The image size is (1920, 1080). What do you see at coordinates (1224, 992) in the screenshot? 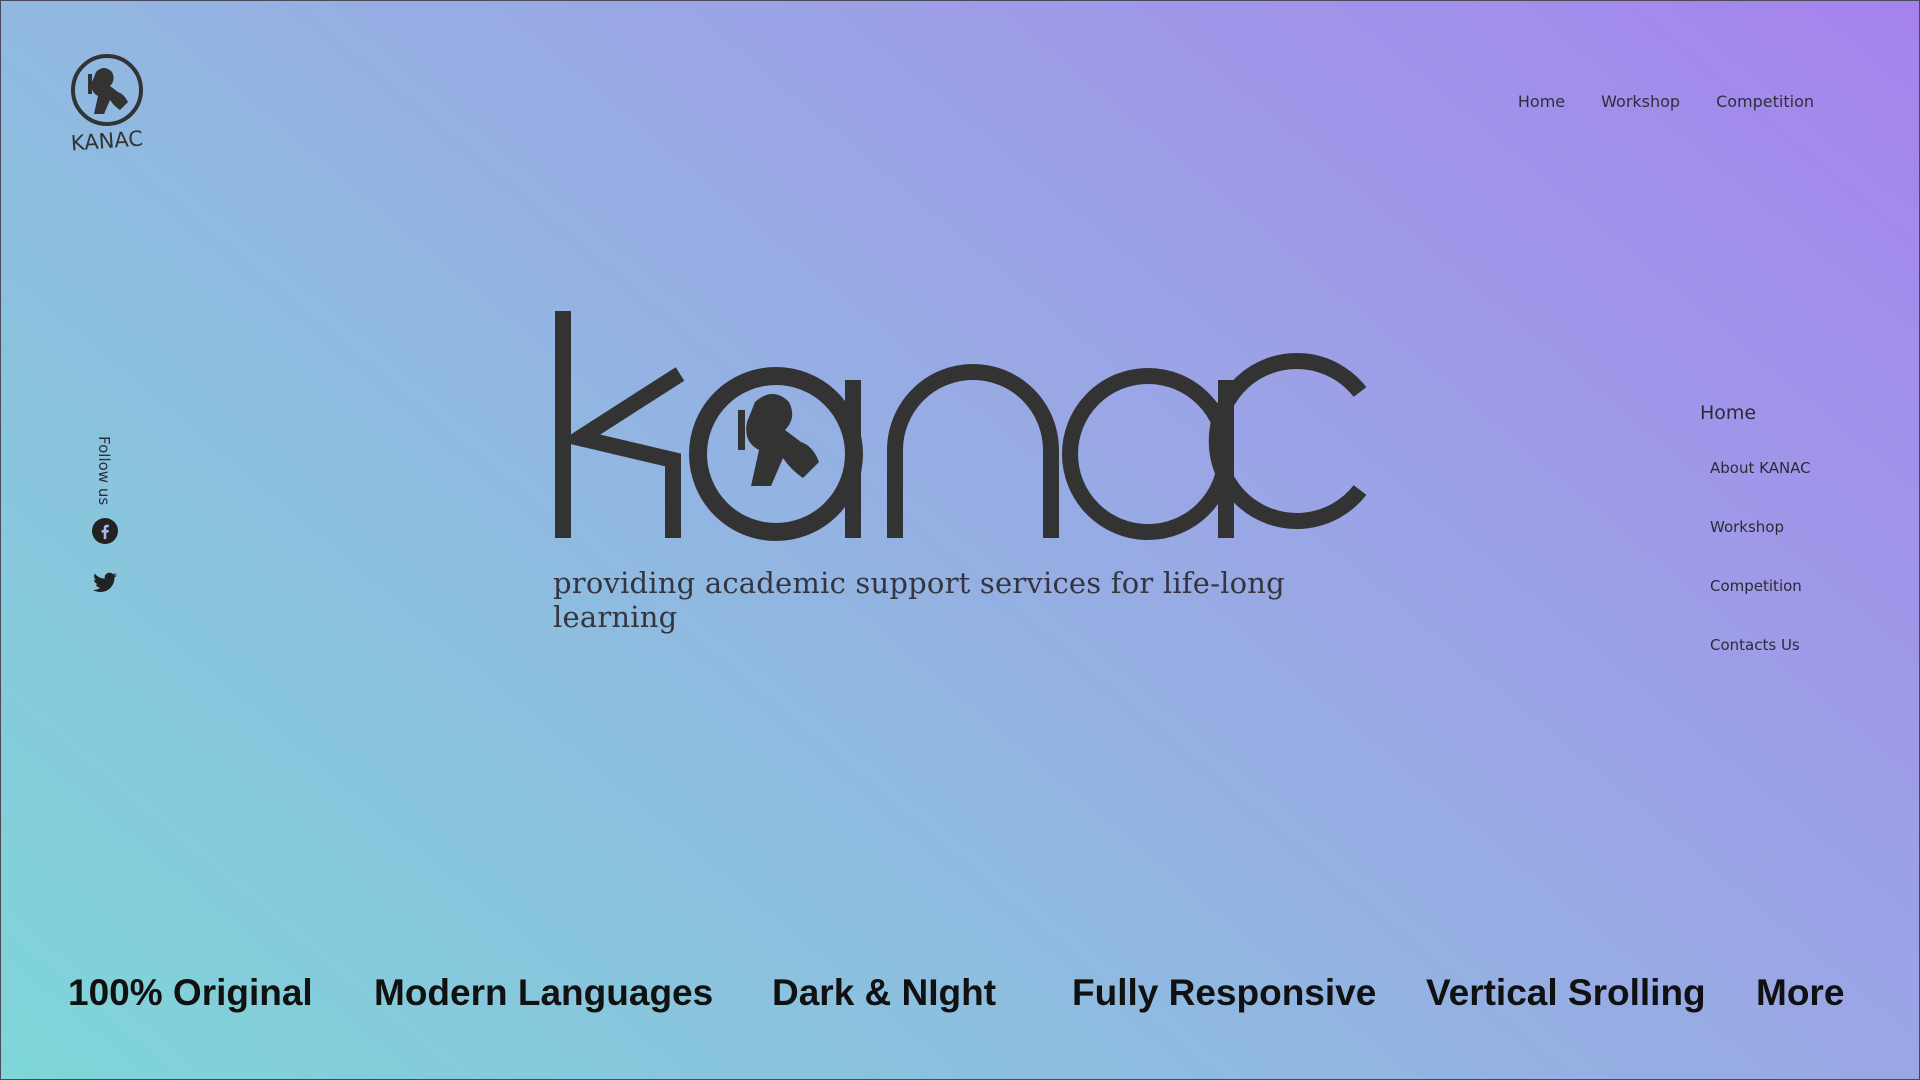
I see `feature-responsive: Fully Responsive` at bounding box center [1224, 992].